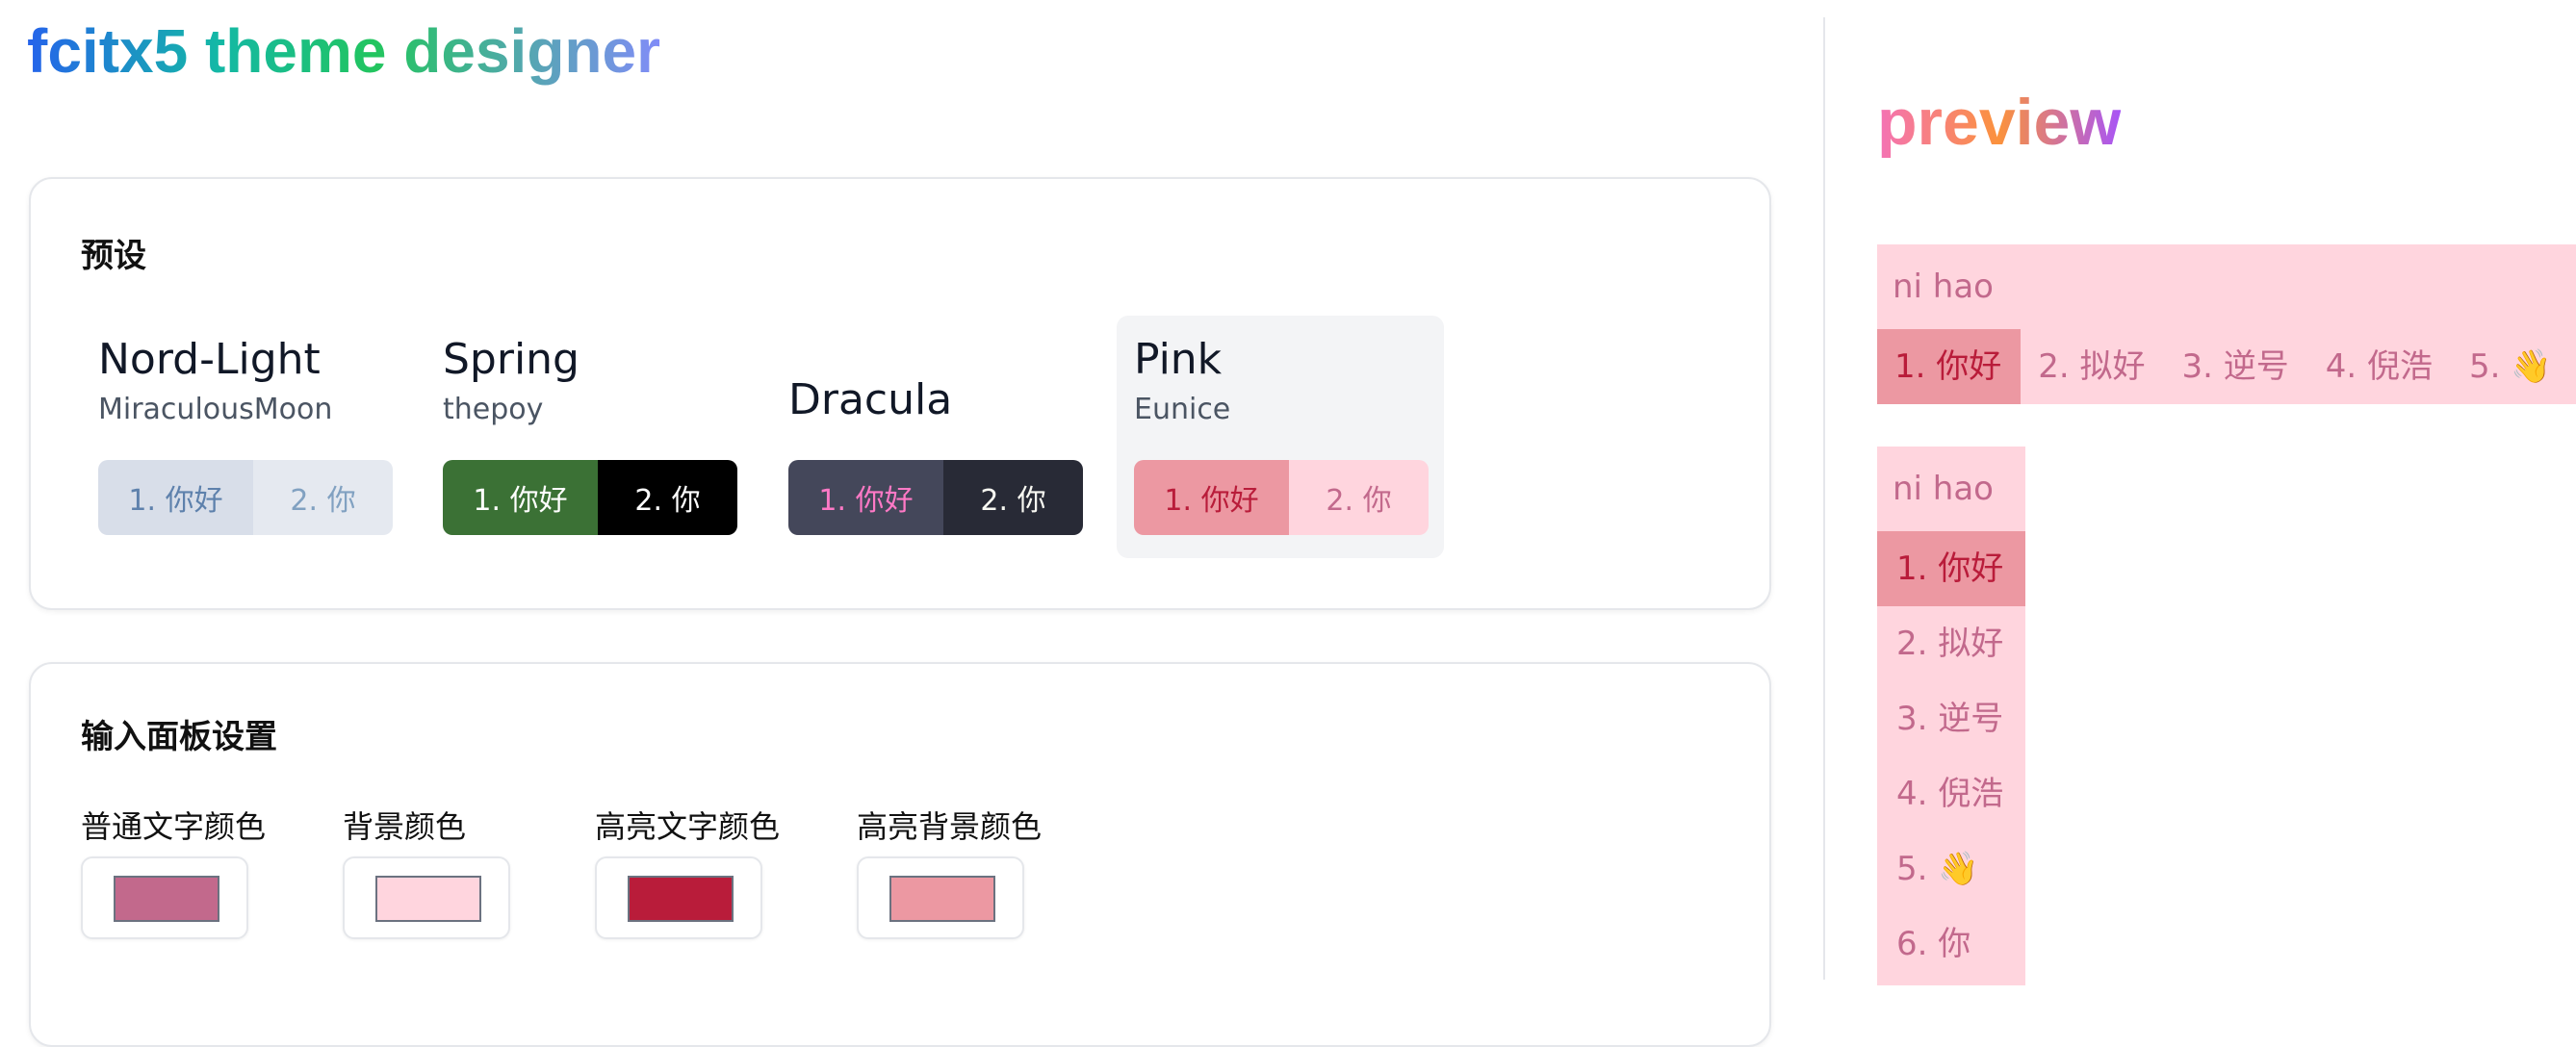 Image resolution: width=2576 pixels, height=1047 pixels. What do you see at coordinates (1934, 944) in the screenshot?
I see `candidate-item: 6. 你` at bounding box center [1934, 944].